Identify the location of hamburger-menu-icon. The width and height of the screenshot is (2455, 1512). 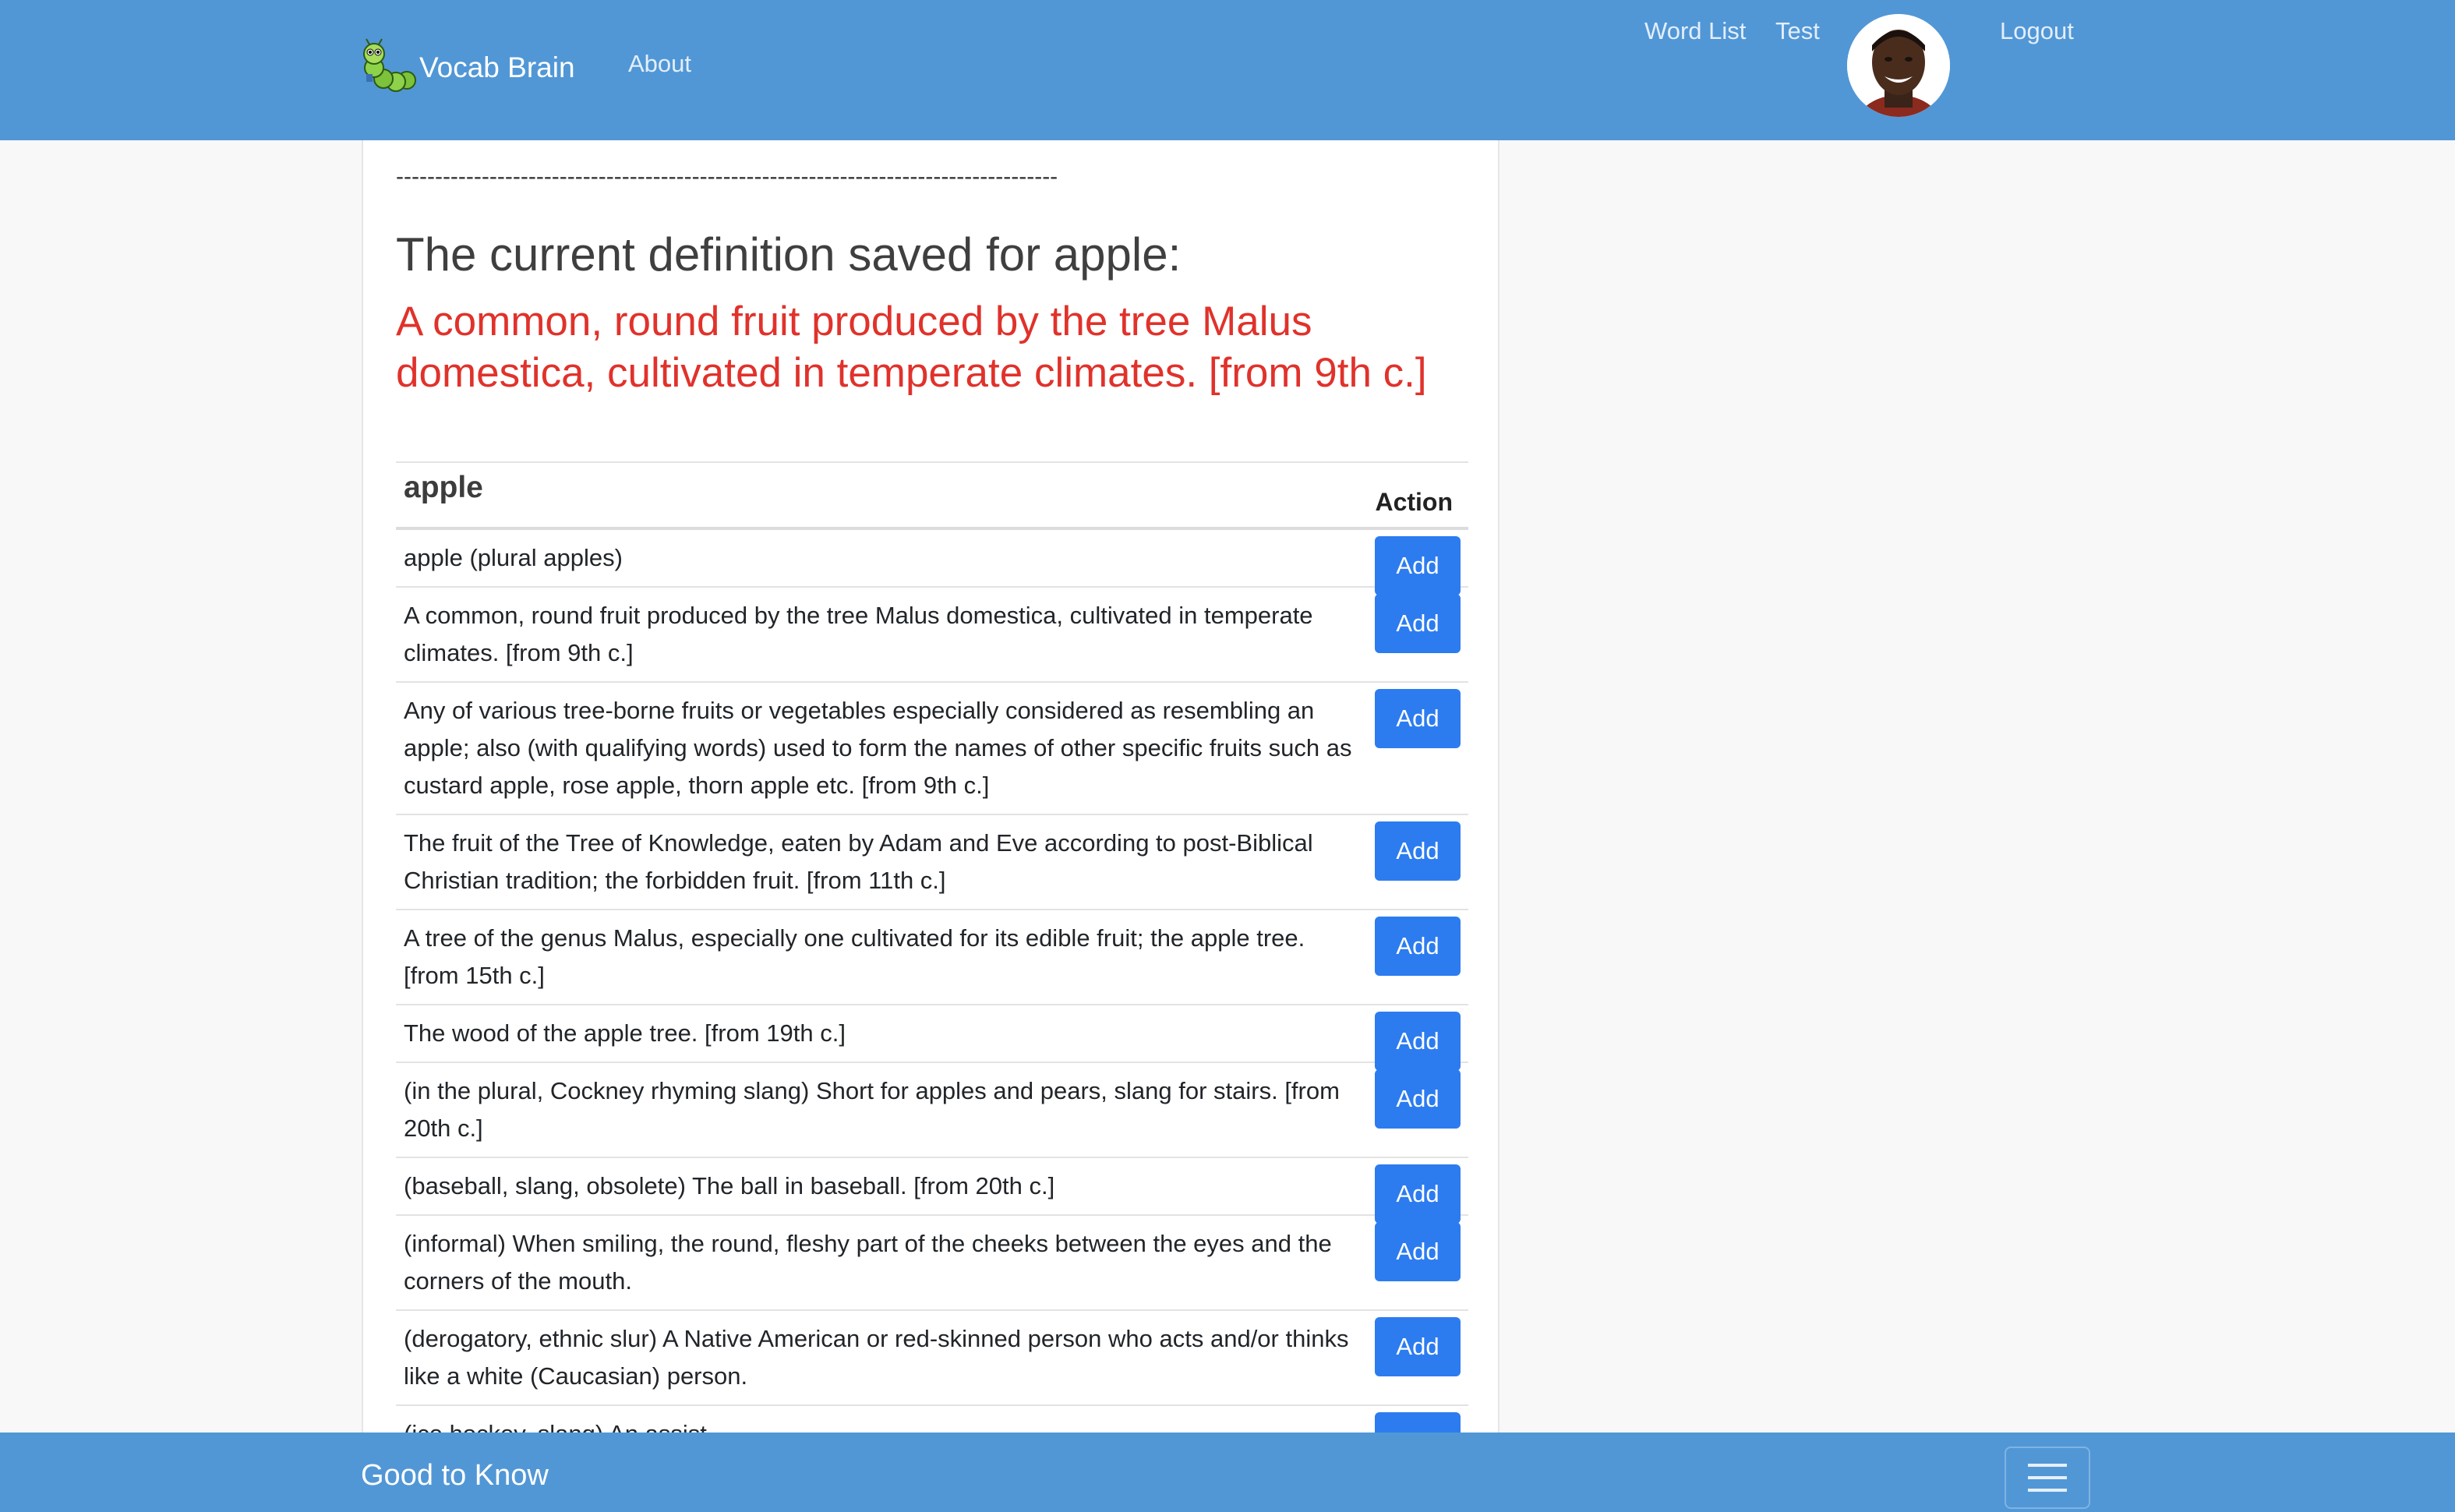
(2047, 1478).